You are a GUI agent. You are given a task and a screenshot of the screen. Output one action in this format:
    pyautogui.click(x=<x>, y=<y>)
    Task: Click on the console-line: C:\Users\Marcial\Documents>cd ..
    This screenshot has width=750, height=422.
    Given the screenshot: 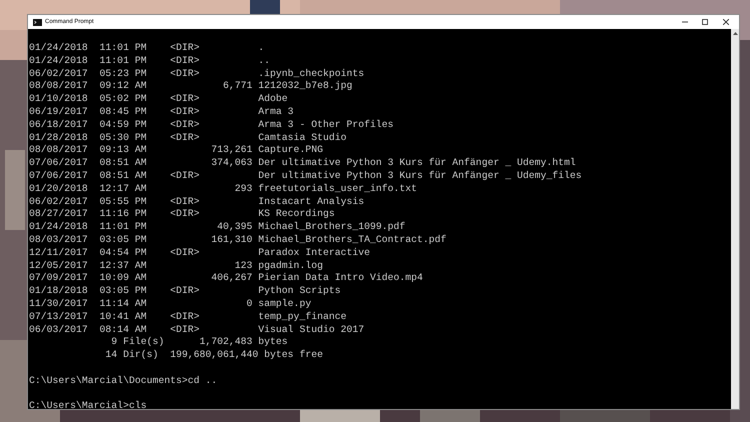 What is the action you would take?
    pyautogui.click(x=123, y=380)
    